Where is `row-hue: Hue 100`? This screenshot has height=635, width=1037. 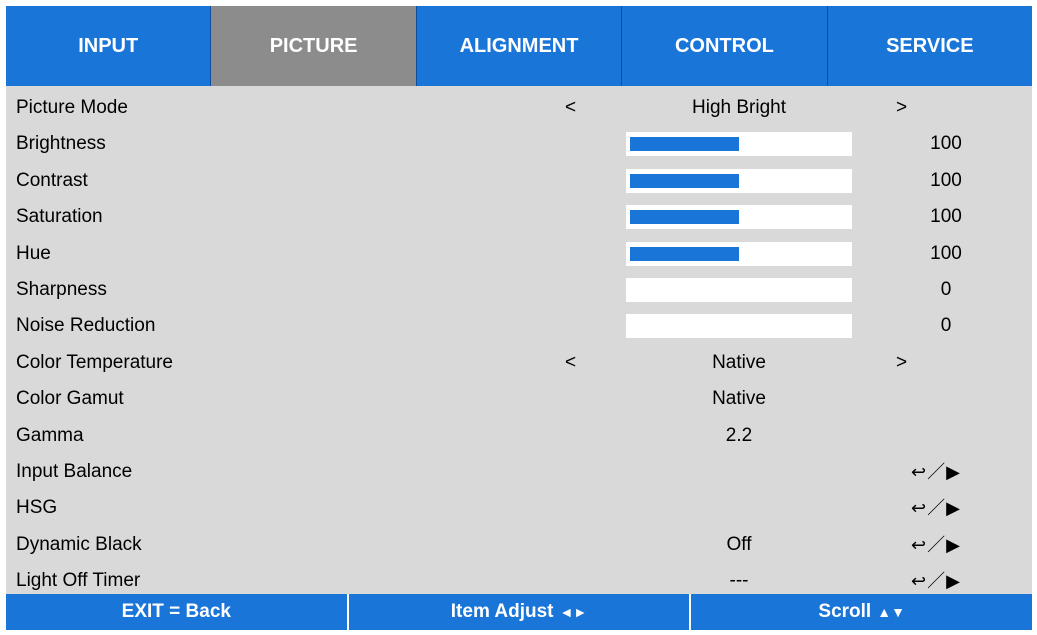 row-hue: Hue 100 is located at coordinates (519, 254).